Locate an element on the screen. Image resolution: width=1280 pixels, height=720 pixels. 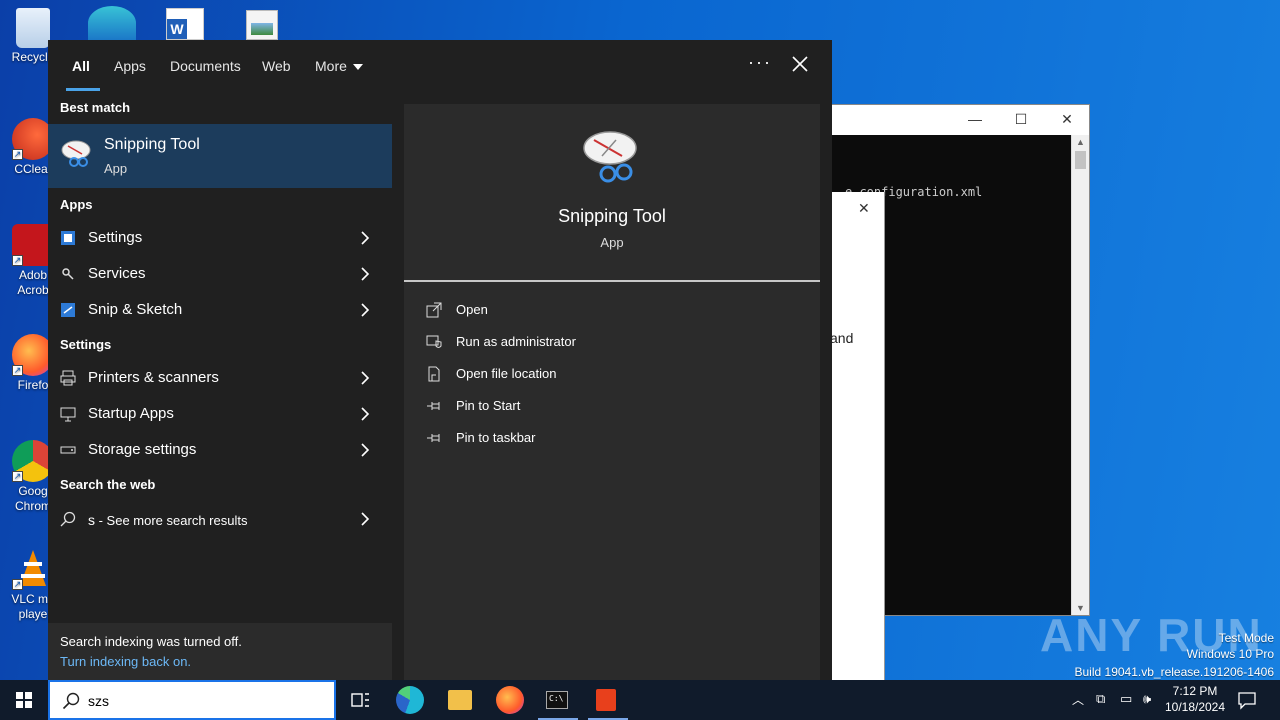
result-settings: Settings is located at coordinates (220, 238).